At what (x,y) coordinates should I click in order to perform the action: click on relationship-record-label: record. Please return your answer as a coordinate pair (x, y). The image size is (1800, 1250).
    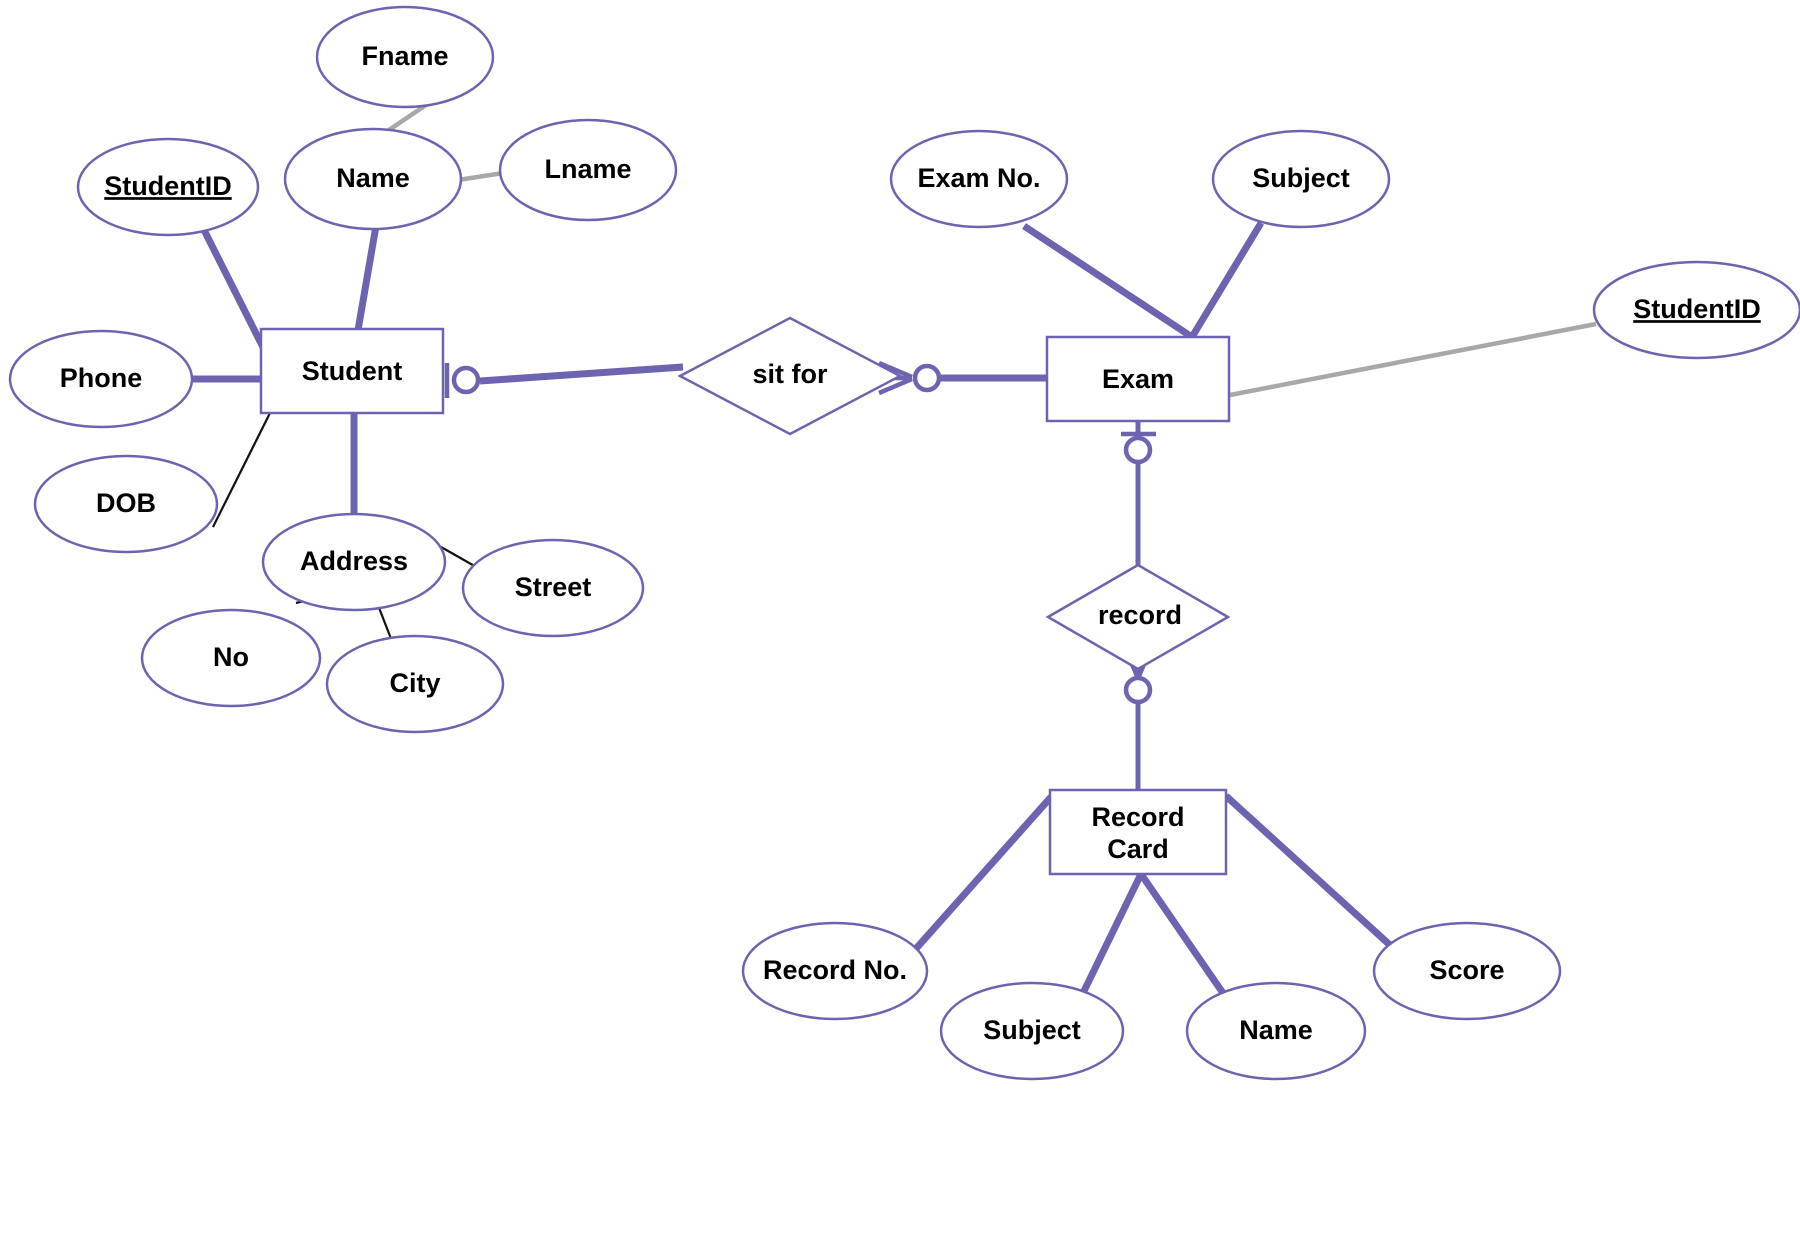
    Looking at the image, I should click on (1140, 615).